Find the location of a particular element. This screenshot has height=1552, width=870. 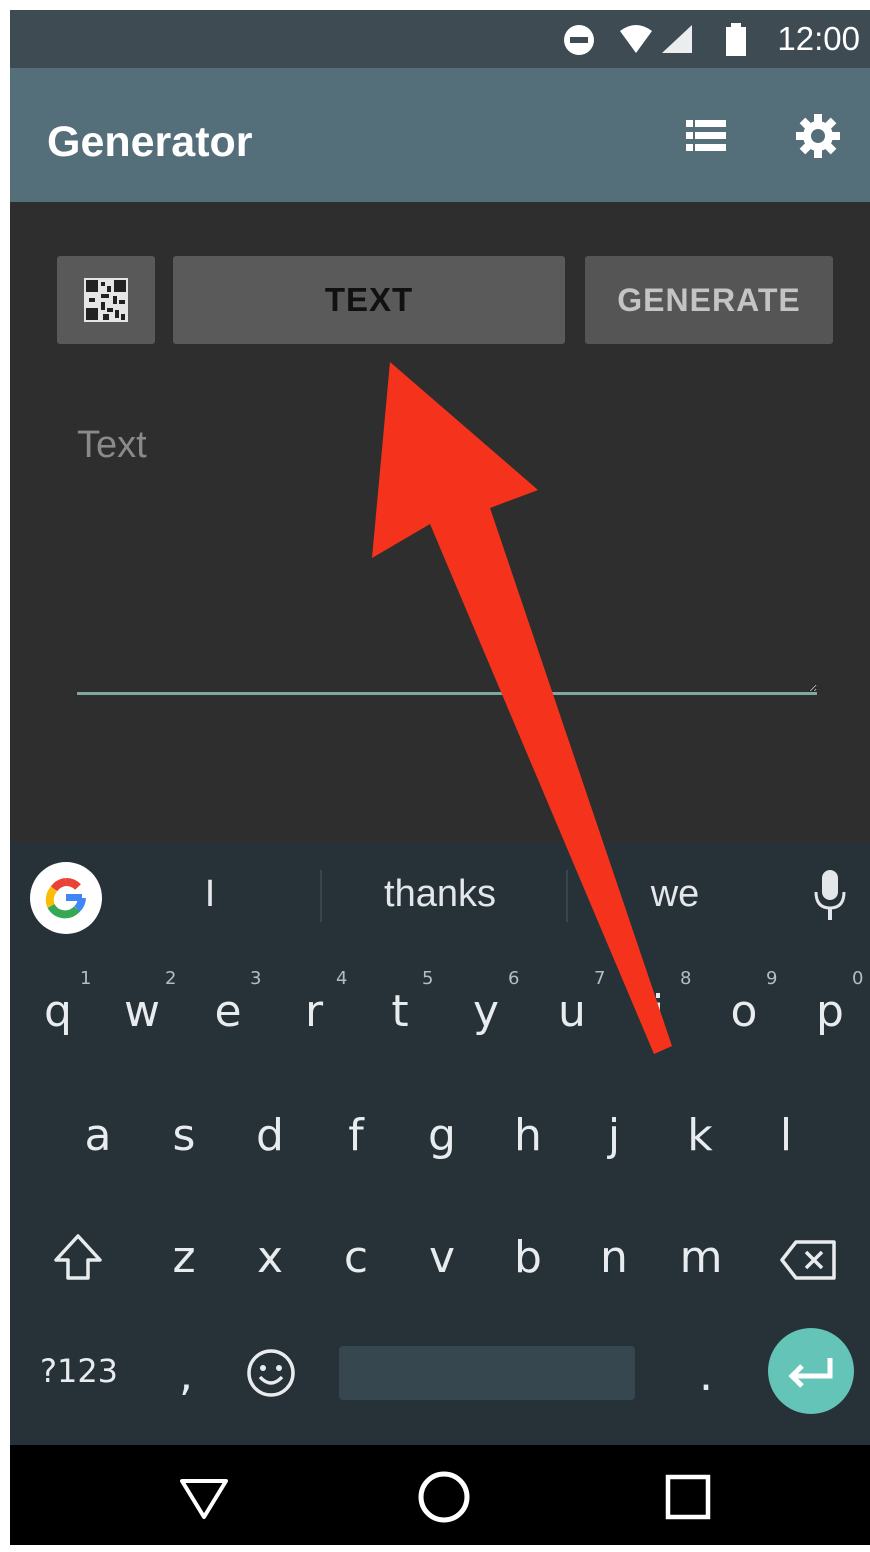

status-bar: 12:00 is located at coordinates (440, 39).